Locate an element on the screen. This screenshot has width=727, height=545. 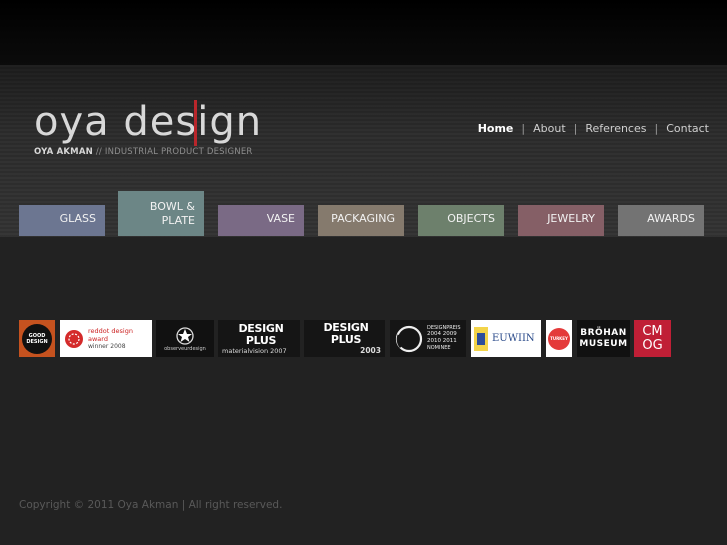
reddot-text: reddot design award winner 2008 is located at coordinates (120, 339).